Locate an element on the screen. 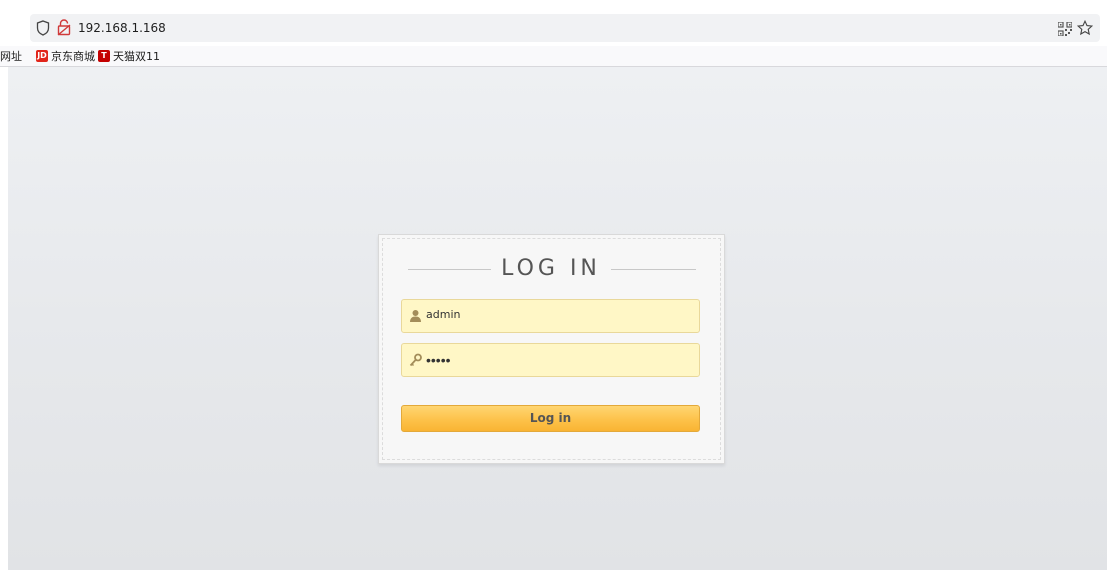  bookmark-label: 网址 is located at coordinates (11, 56).